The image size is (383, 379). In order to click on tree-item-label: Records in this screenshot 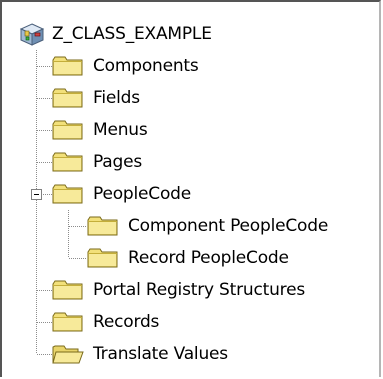, I will do `click(126, 322)`.